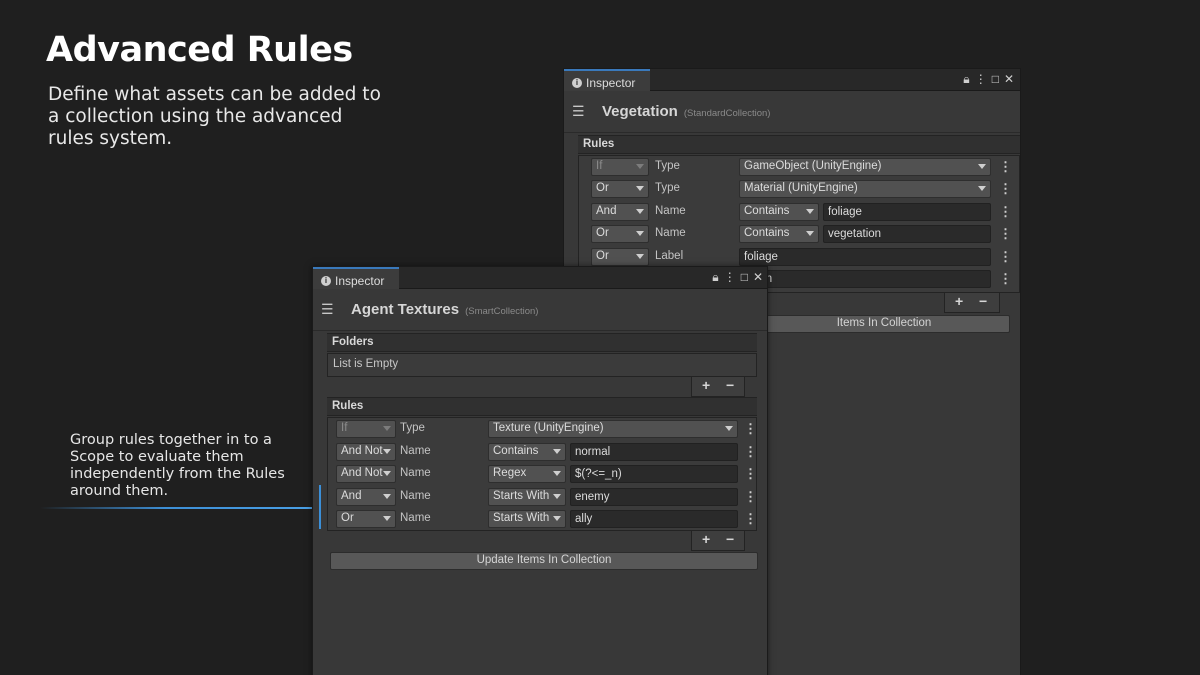 The height and width of the screenshot is (675, 1200). What do you see at coordinates (527, 474) in the screenshot?
I see `rule-condition-dropdown: Regex` at bounding box center [527, 474].